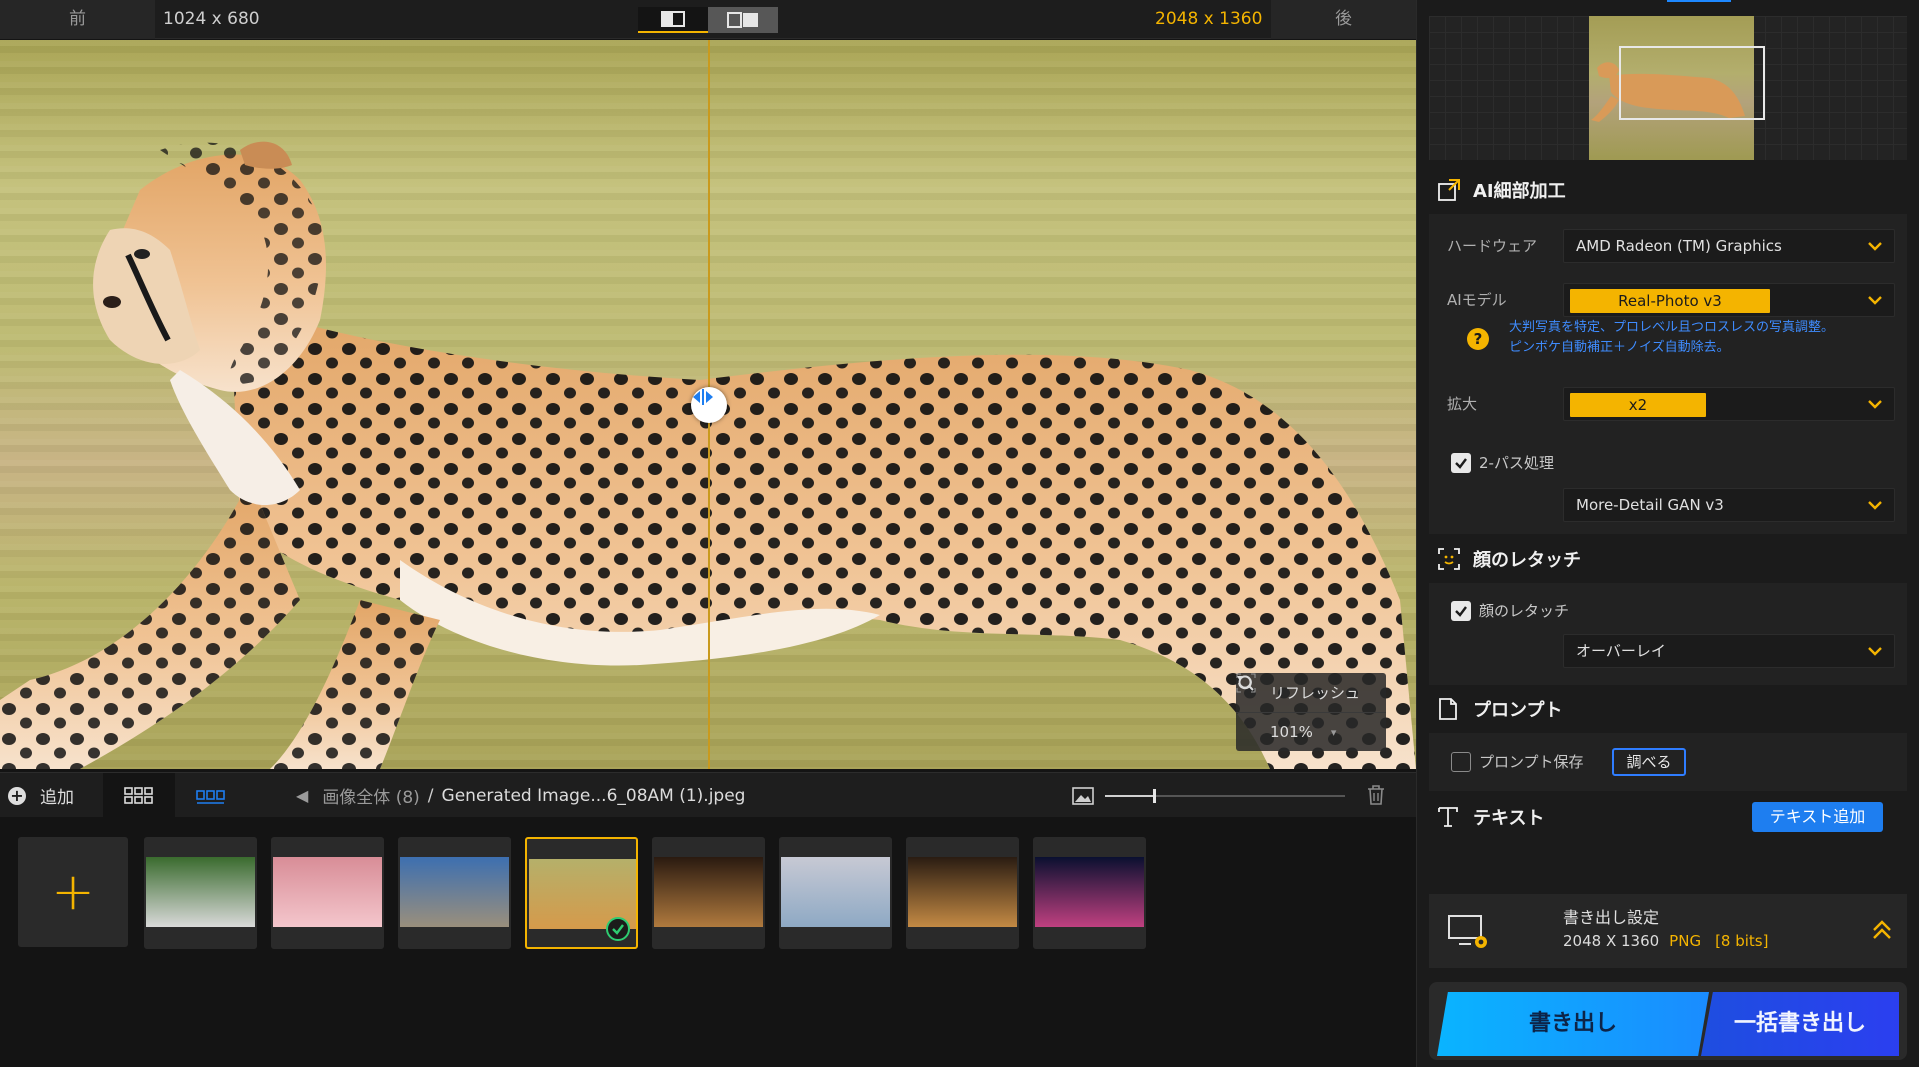  What do you see at coordinates (1246, 683) in the screenshot?
I see `zoom-icon` at bounding box center [1246, 683].